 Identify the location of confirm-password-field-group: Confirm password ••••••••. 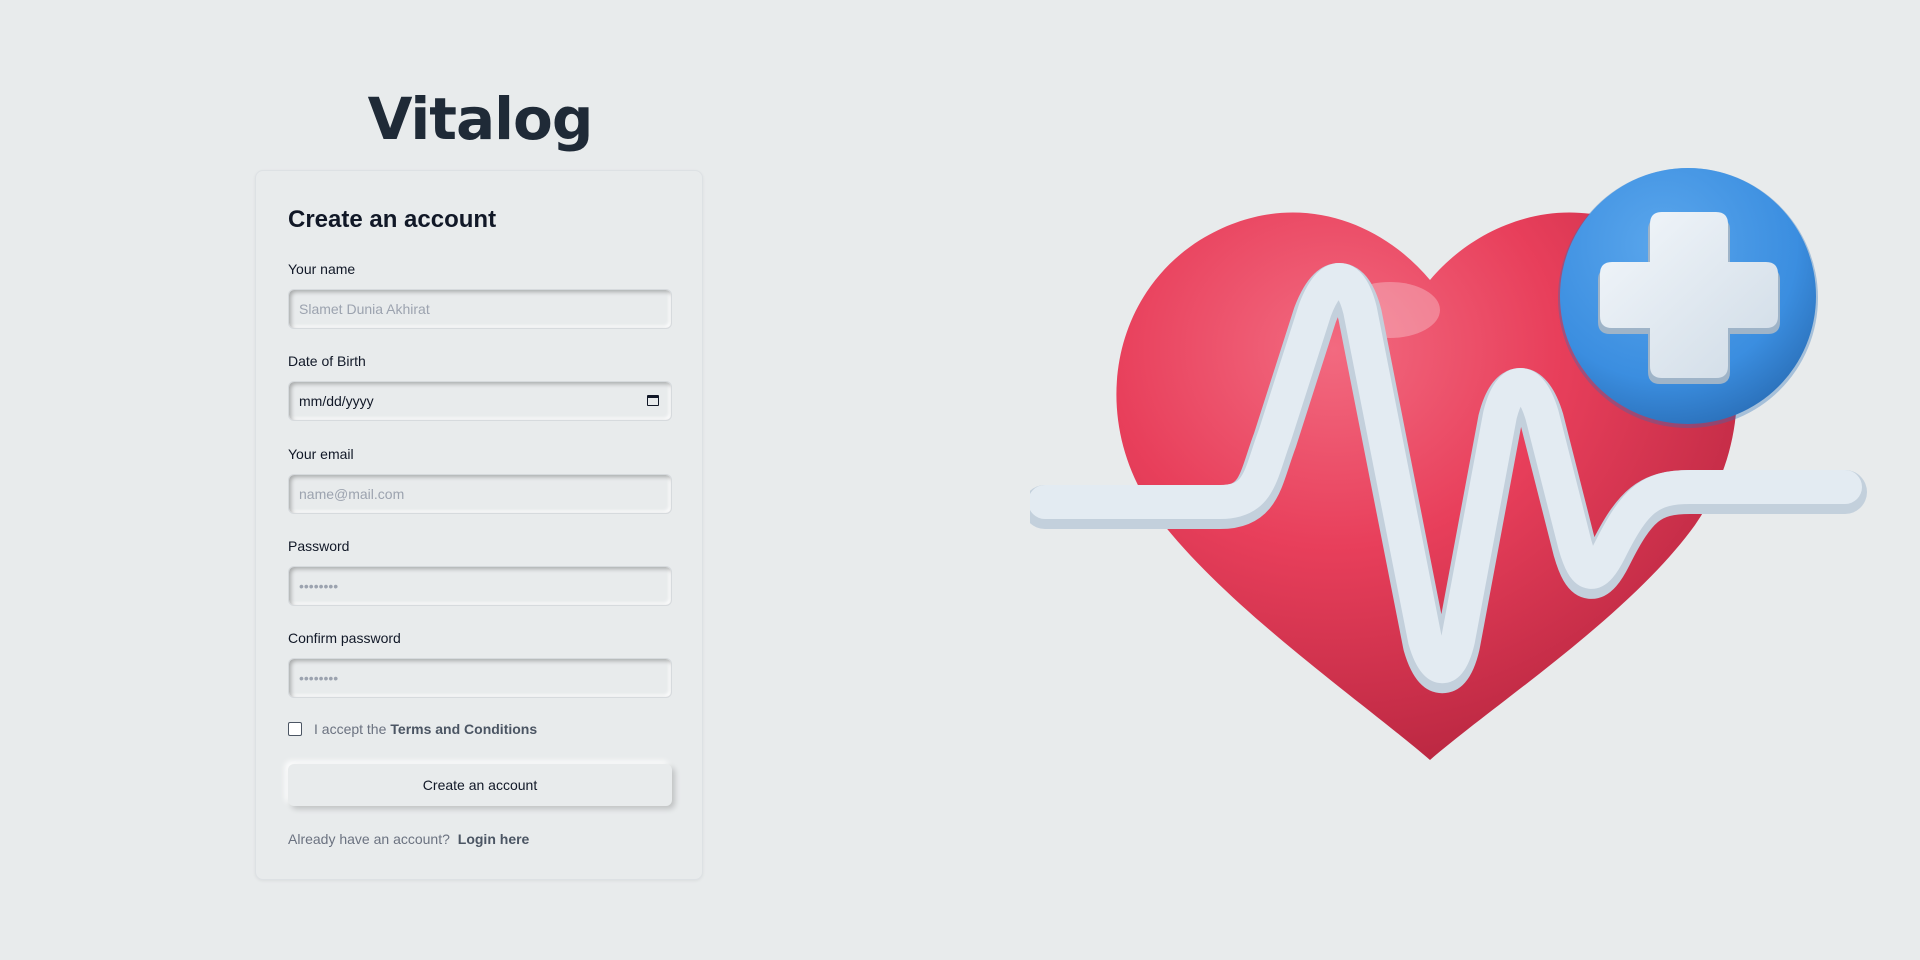
(480, 663).